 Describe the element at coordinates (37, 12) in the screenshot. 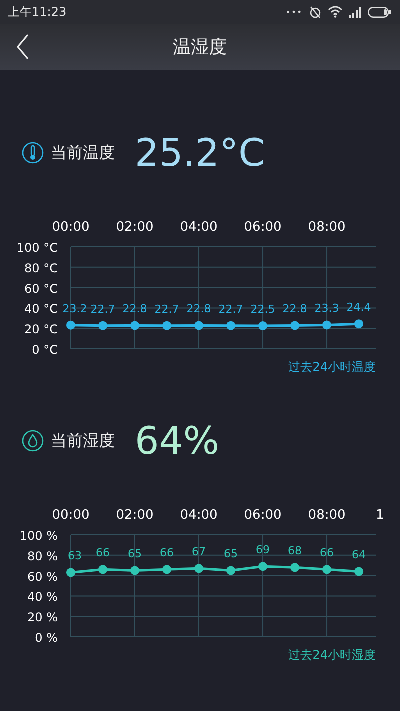

I see `status-time: 上午11:23` at that location.